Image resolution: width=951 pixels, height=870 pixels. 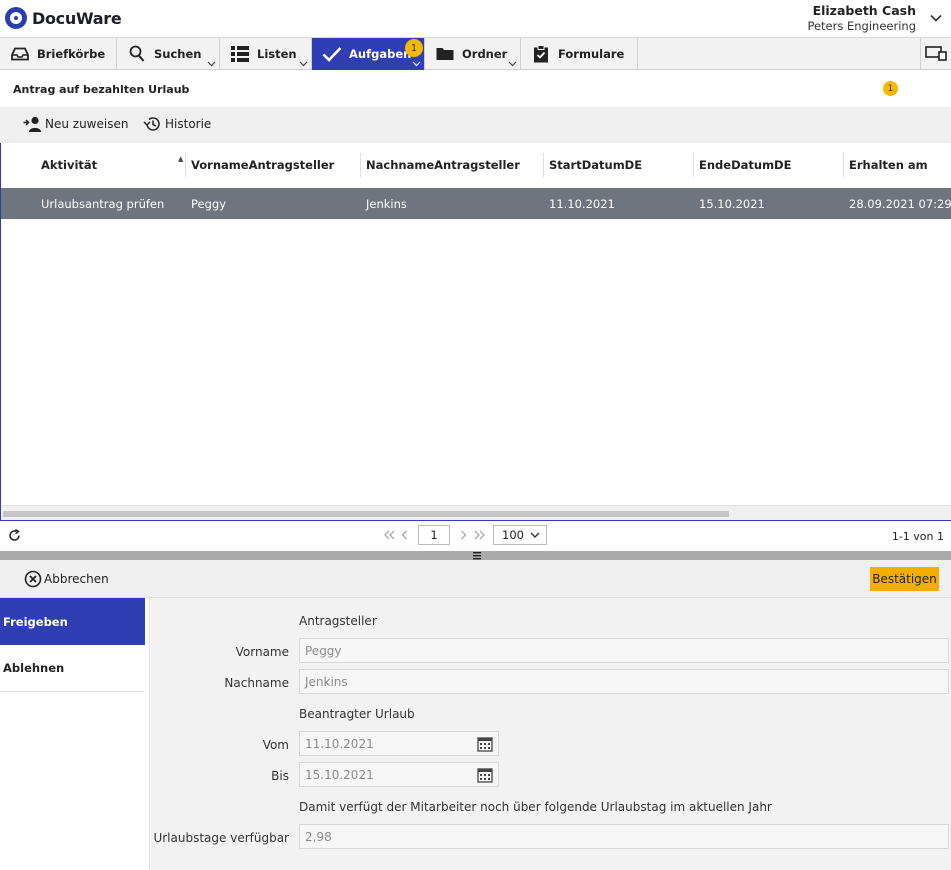 What do you see at coordinates (272, 165) in the screenshot?
I see `column-header-vorname: VornameAntragsteller` at bounding box center [272, 165].